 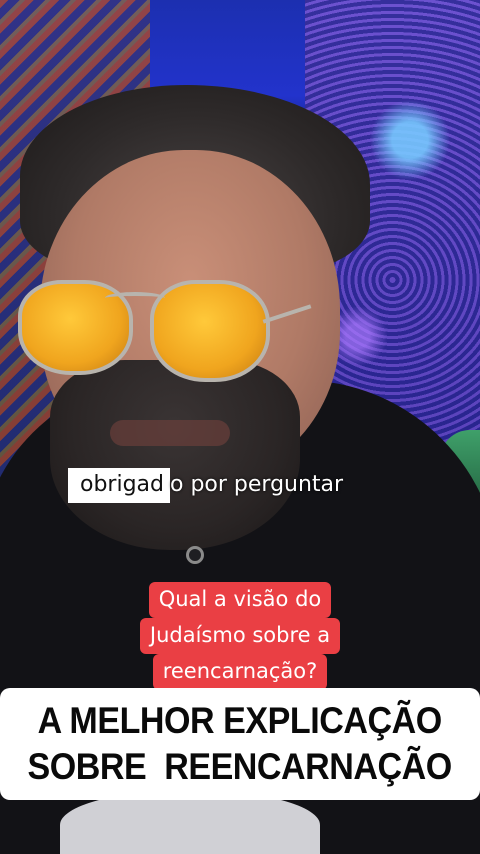 What do you see at coordinates (240, 600) in the screenshot?
I see `question-line: Qual a visão do` at bounding box center [240, 600].